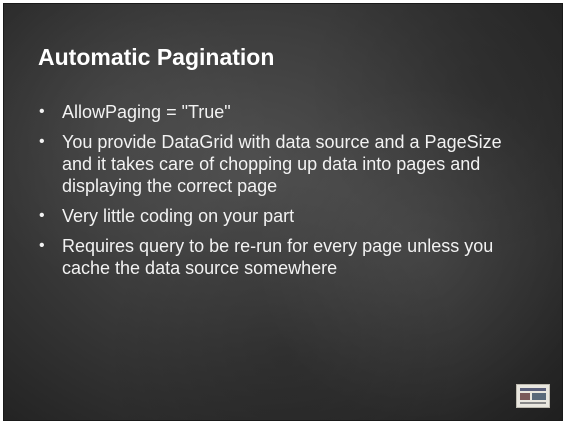 This screenshot has width=566, height=424. What do you see at coordinates (146, 112) in the screenshot?
I see `bullet-text: AllowPaging = "True"` at bounding box center [146, 112].